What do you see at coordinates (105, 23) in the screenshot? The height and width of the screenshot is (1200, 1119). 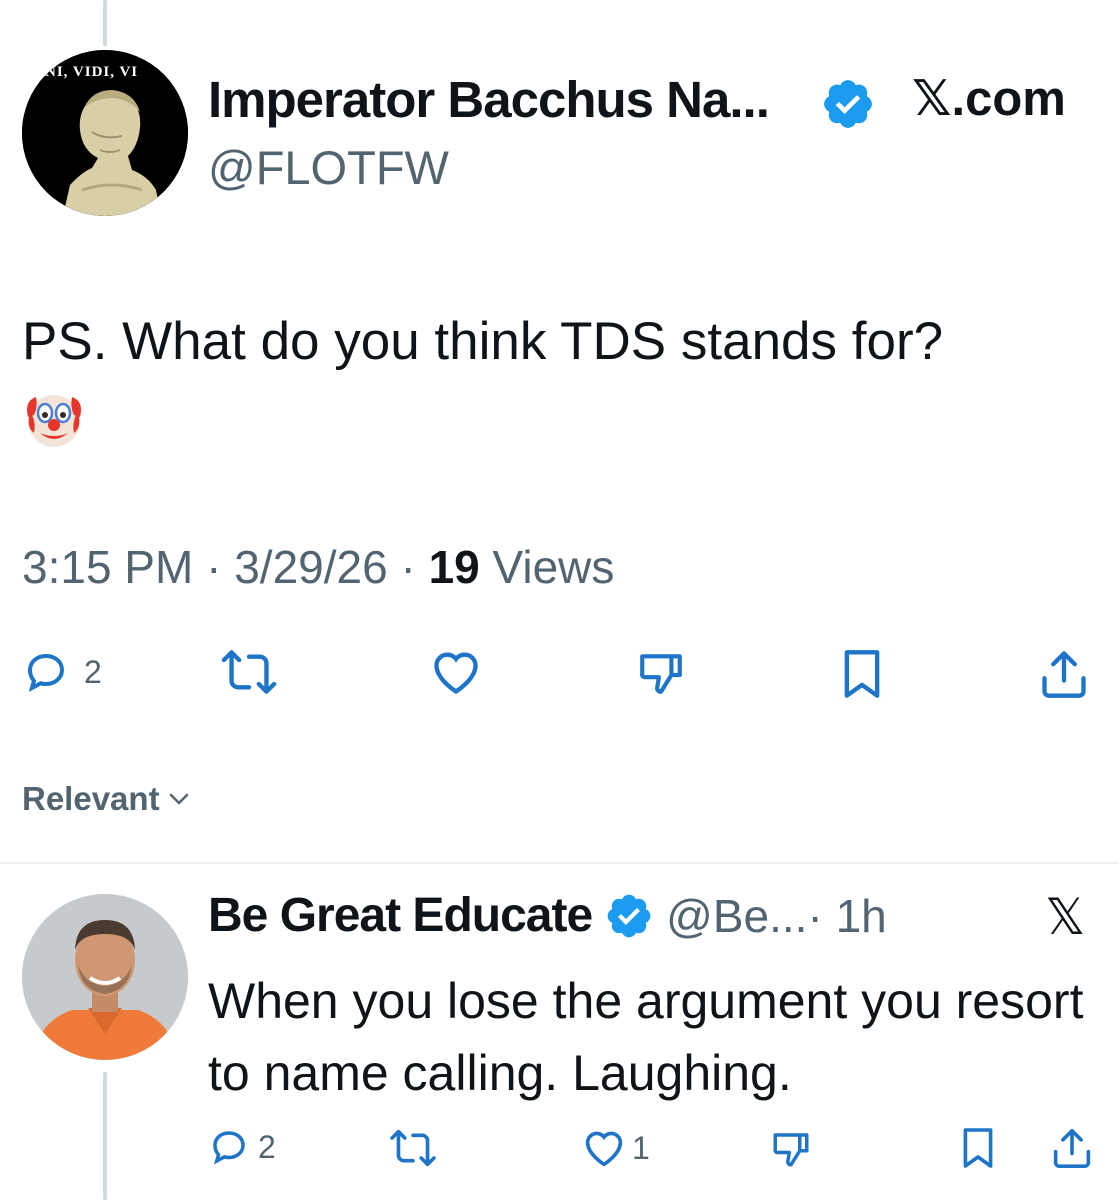 I see `thread-connector-top` at bounding box center [105, 23].